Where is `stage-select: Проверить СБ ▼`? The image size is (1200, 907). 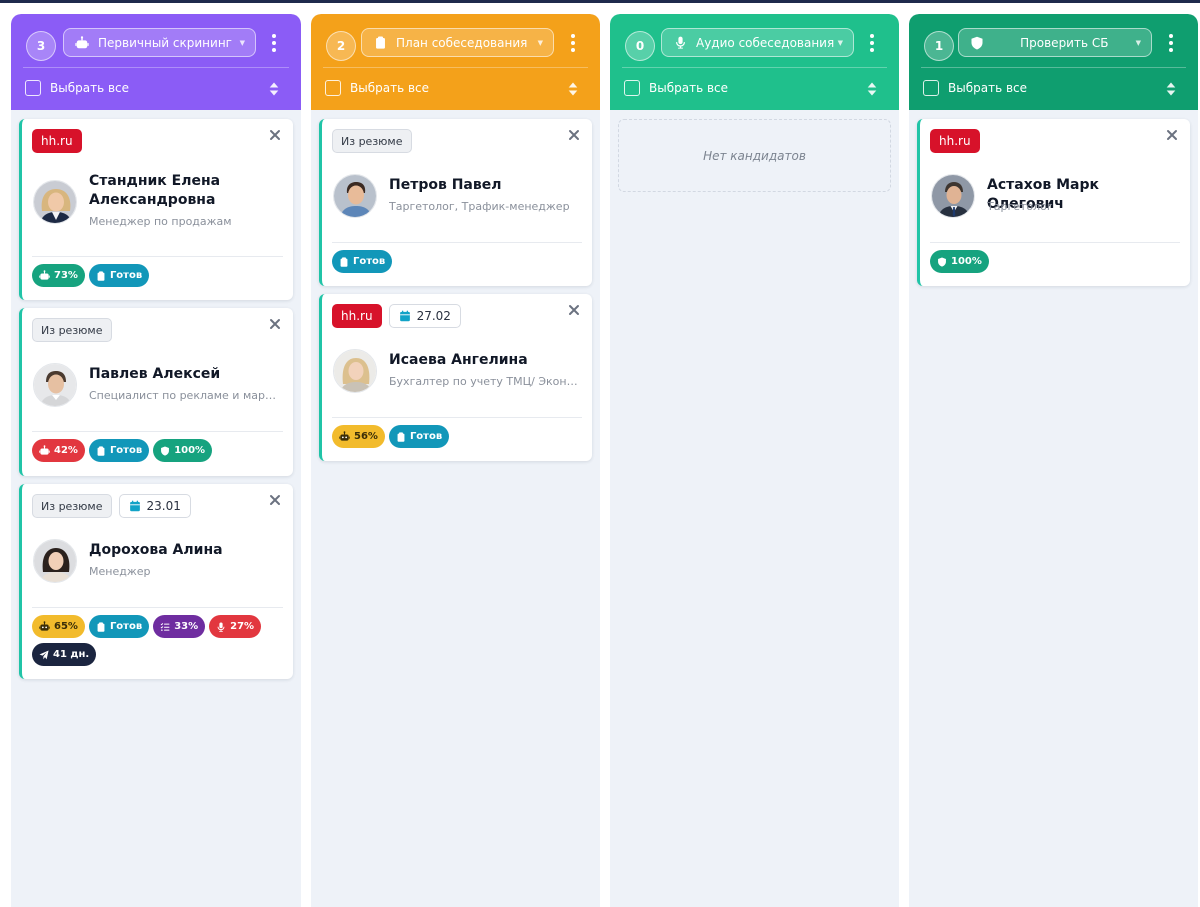
stage-select: Проверить СБ ▼ is located at coordinates (1055, 42).